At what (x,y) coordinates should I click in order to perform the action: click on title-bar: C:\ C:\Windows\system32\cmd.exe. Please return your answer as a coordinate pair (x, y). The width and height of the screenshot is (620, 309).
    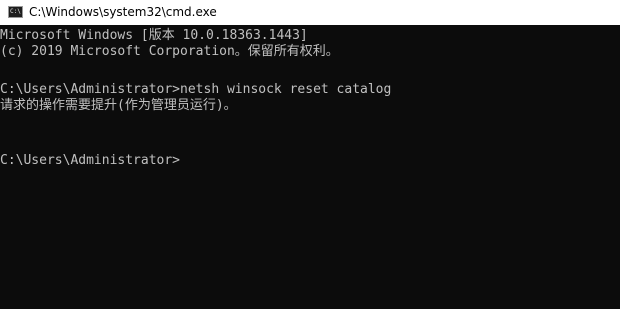
    Looking at the image, I should click on (310, 12).